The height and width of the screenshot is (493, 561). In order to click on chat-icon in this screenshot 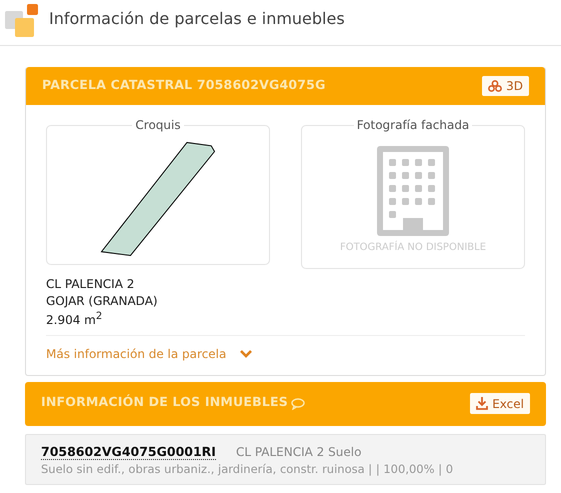, I will do `click(297, 404)`.